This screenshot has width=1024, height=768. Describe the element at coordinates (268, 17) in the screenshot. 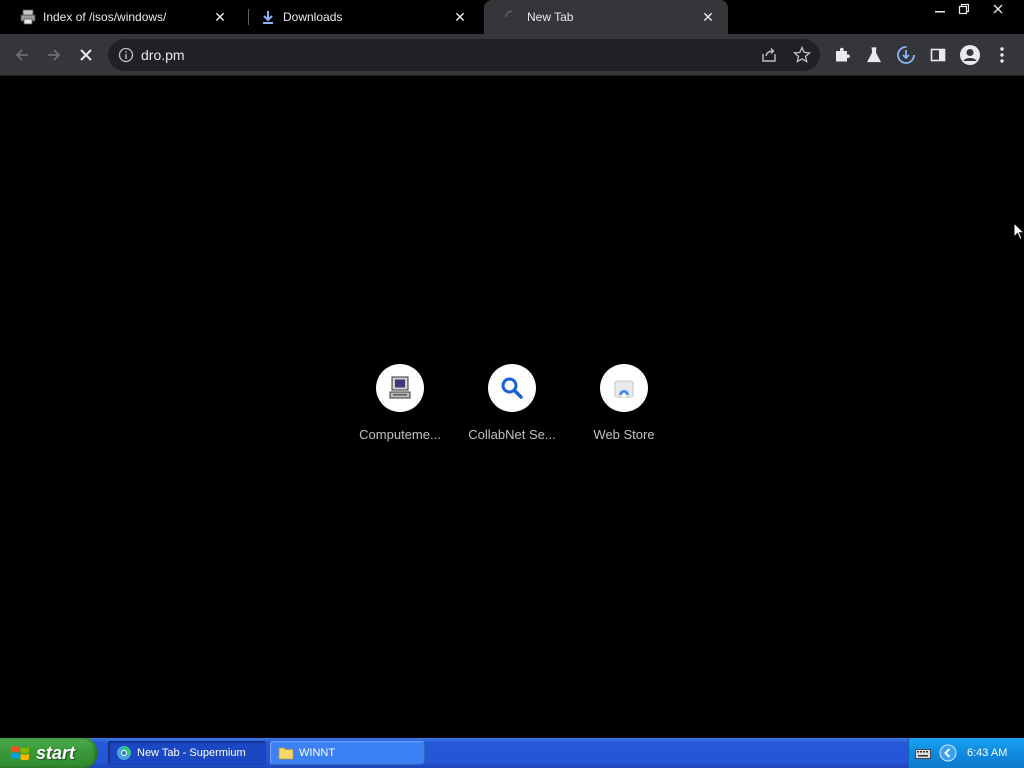

I see `download-icon` at that location.